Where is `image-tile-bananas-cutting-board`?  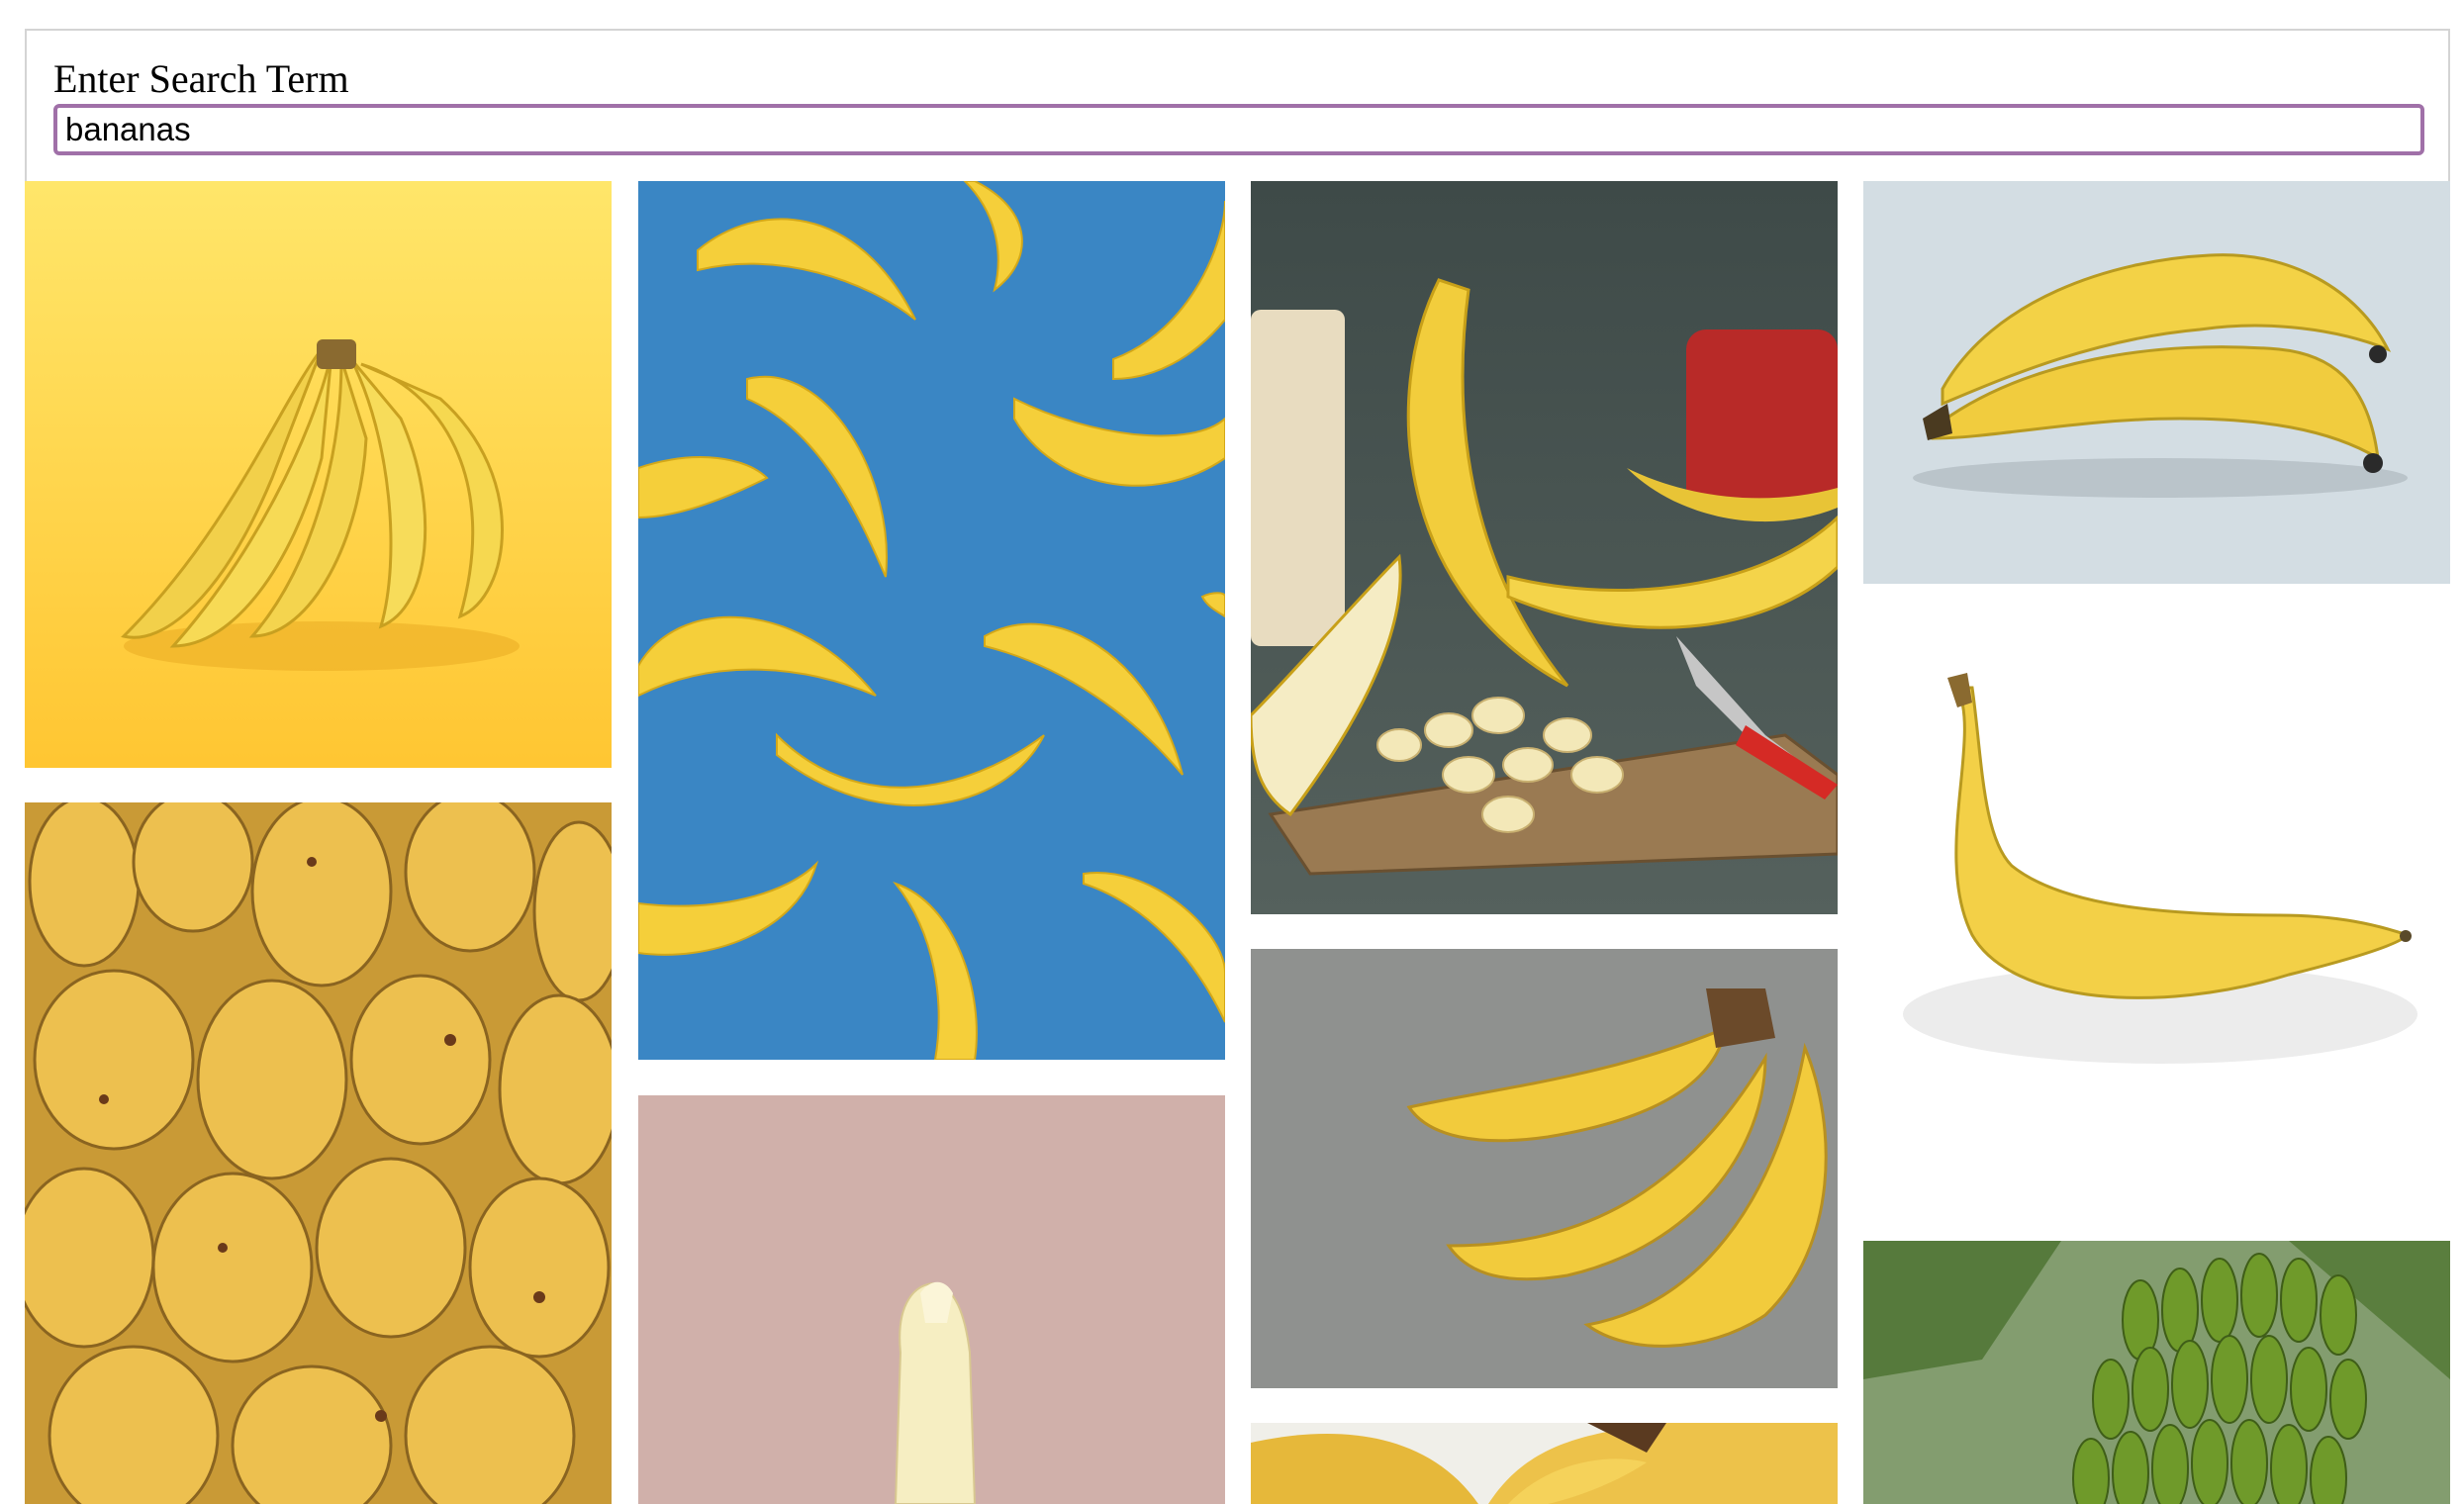 image-tile-bananas-cutting-board is located at coordinates (1544, 547).